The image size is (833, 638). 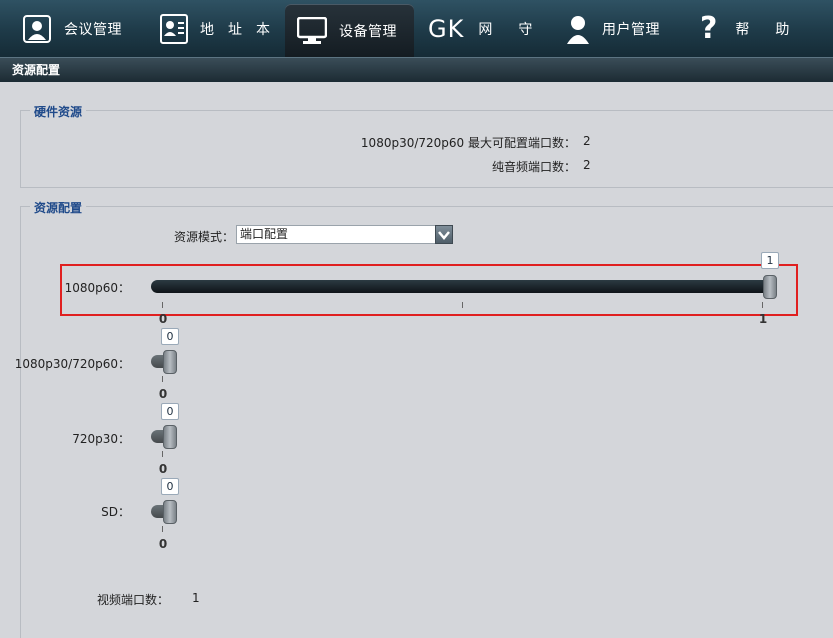 I want to click on nav-label: 网守, so click(x=518, y=29).